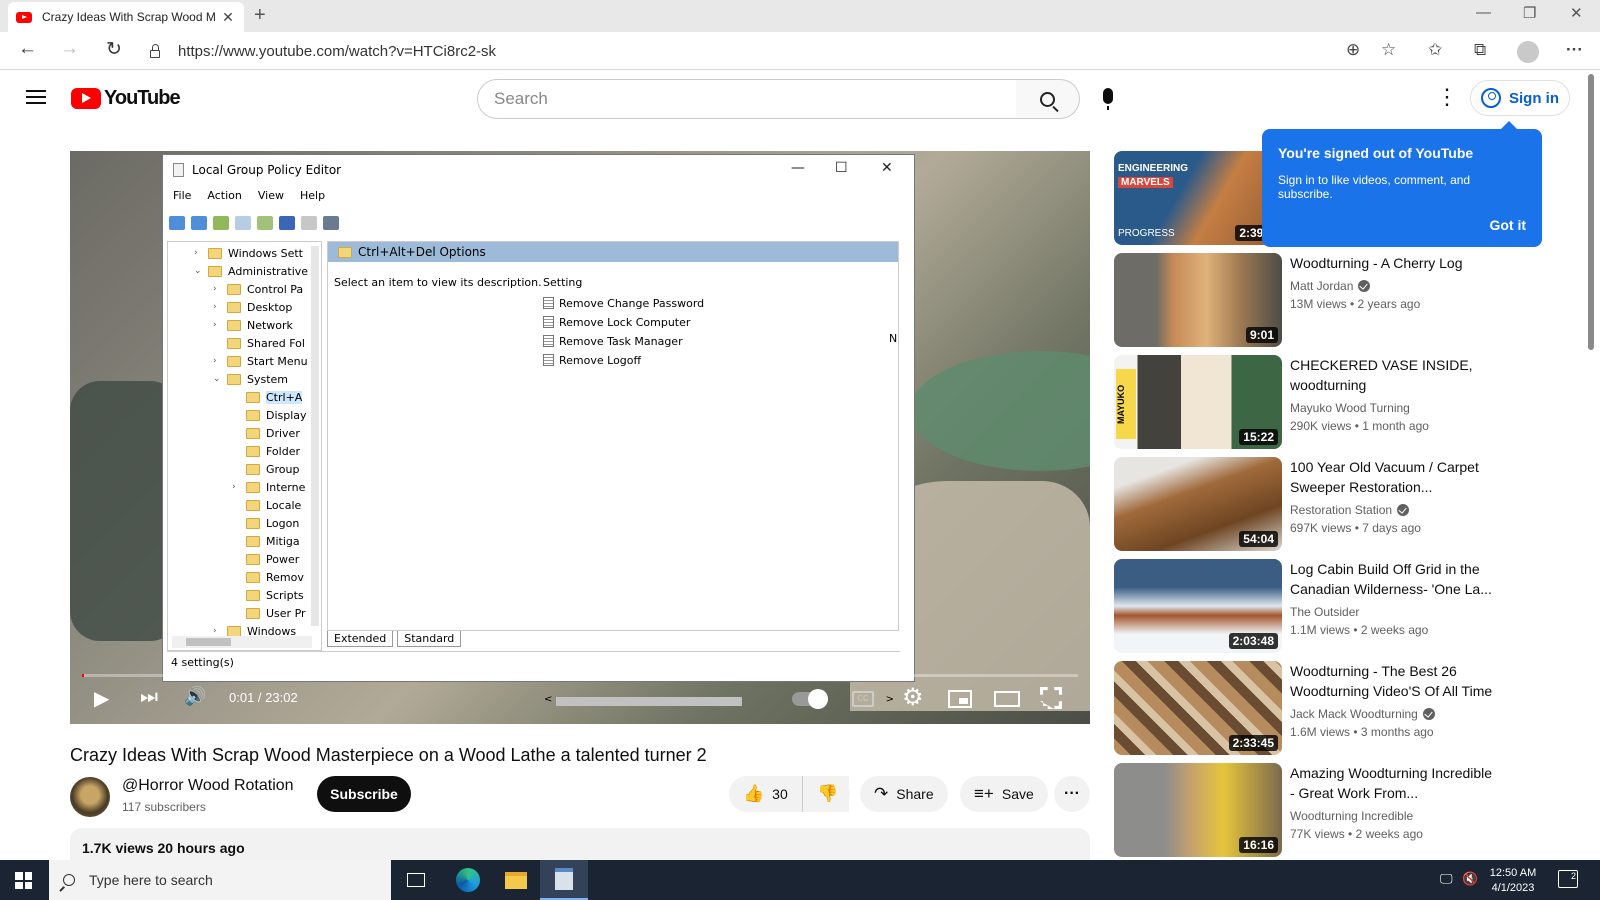 Image resolution: width=1600 pixels, height=900 pixels. What do you see at coordinates (199, 223) in the screenshot?
I see `gpe-forward-icon` at bounding box center [199, 223].